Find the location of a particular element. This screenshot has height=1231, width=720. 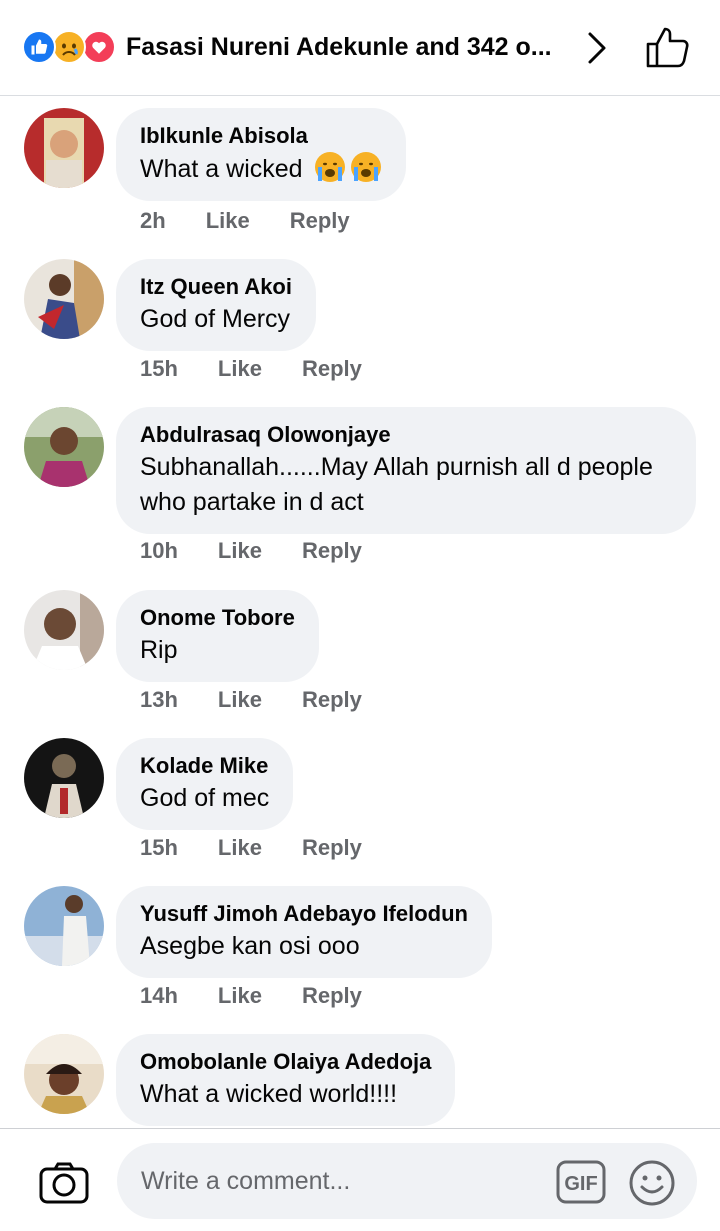

comment-text: God of Mercy is located at coordinates (215, 319).